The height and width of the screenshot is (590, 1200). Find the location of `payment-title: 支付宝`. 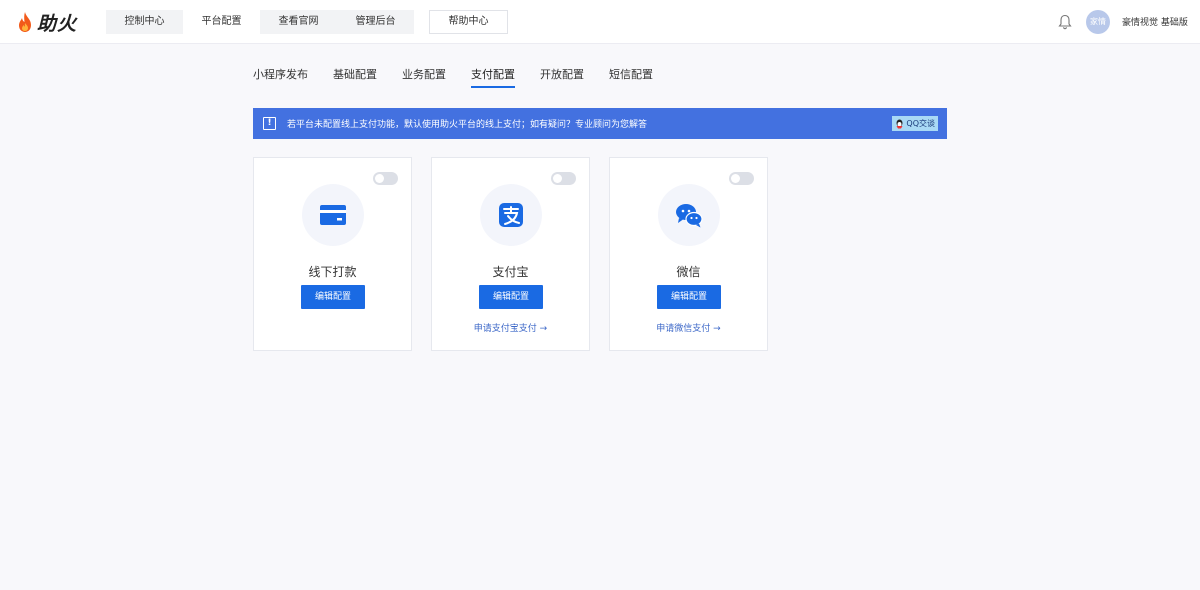

payment-title: 支付宝 is located at coordinates (510, 272).